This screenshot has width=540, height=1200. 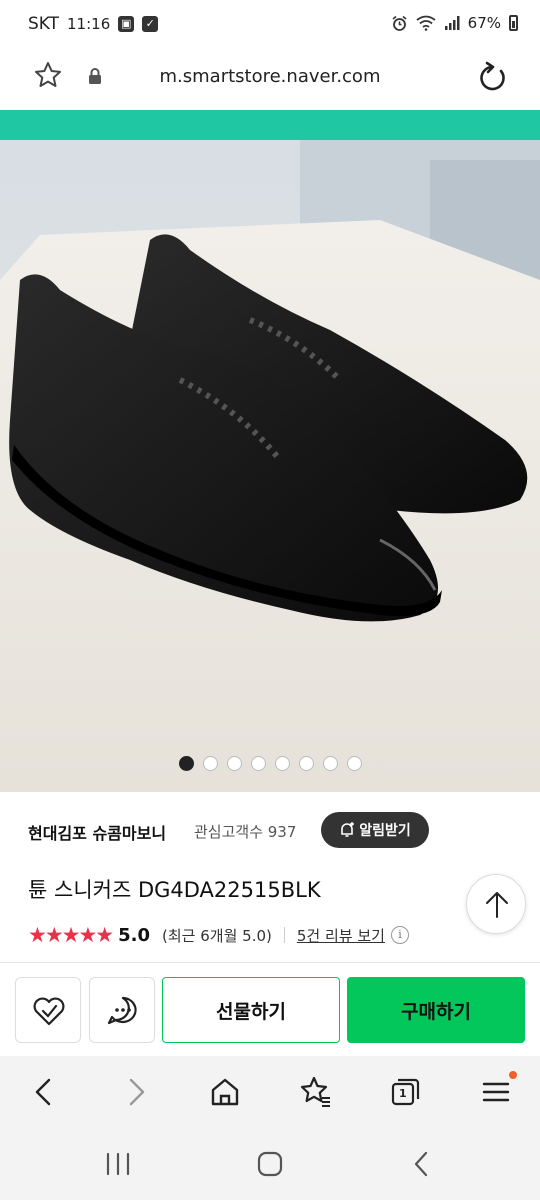 What do you see at coordinates (89, 24) in the screenshot?
I see `clock-label: 11:16` at bounding box center [89, 24].